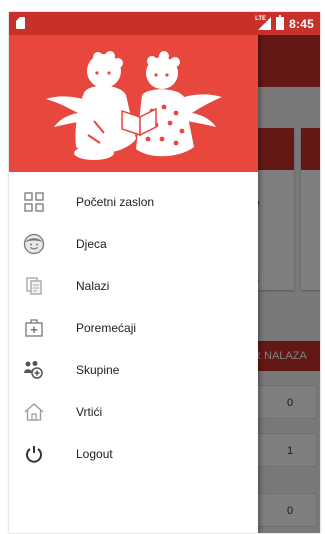 The height and width of the screenshot is (534, 325). I want to click on grid-icon, so click(34, 202).